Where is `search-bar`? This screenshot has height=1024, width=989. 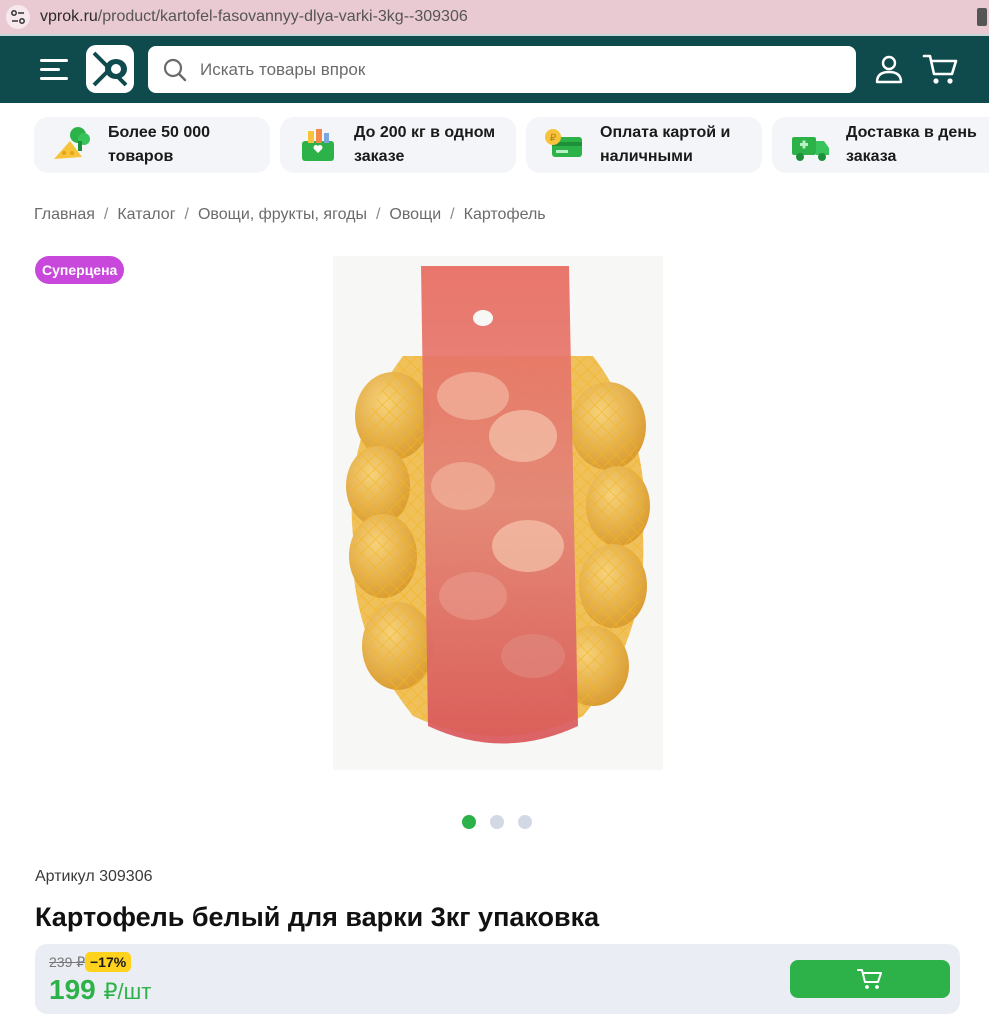
search-bar is located at coordinates (502, 69).